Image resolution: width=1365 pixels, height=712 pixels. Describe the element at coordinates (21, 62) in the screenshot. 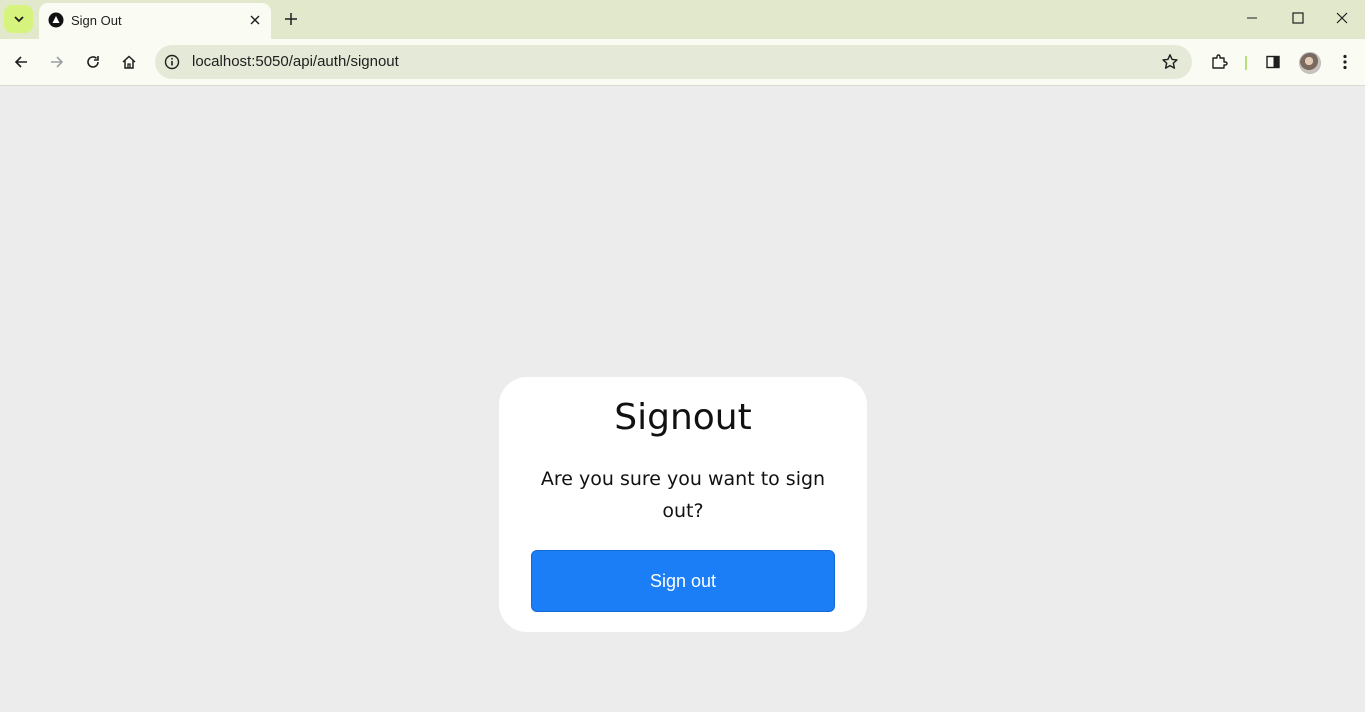

I see `back-icon` at that location.